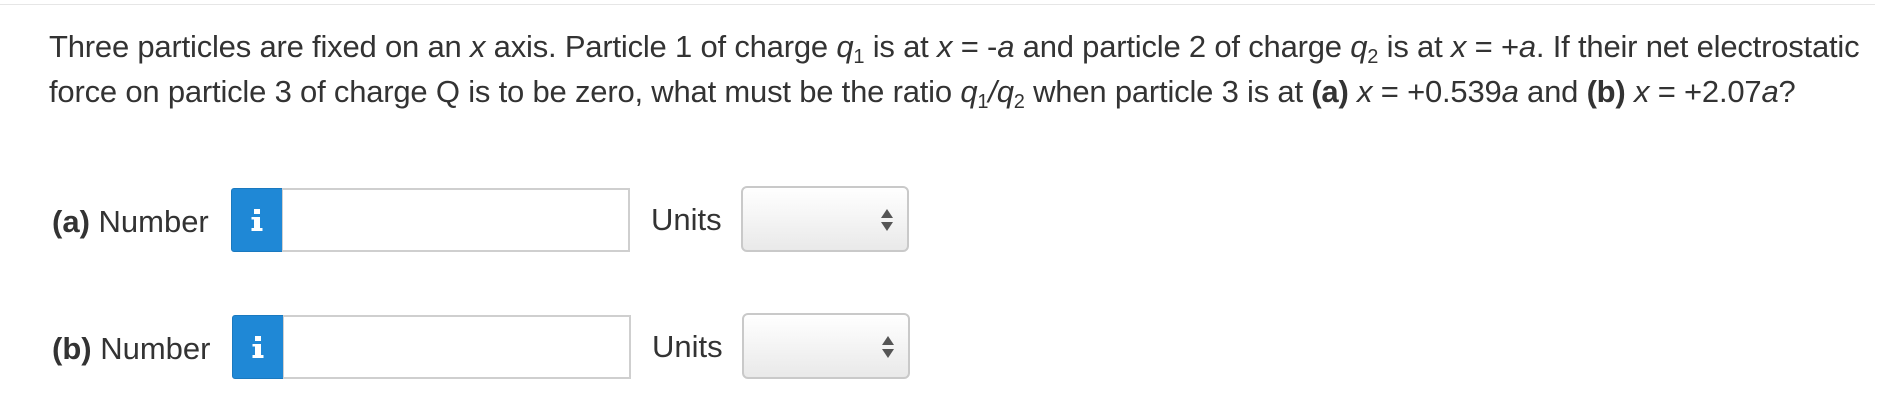  What do you see at coordinates (131, 348) in the screenshot?
I see `answer-label-b: (b) Number` at bounding box center [131, 348].